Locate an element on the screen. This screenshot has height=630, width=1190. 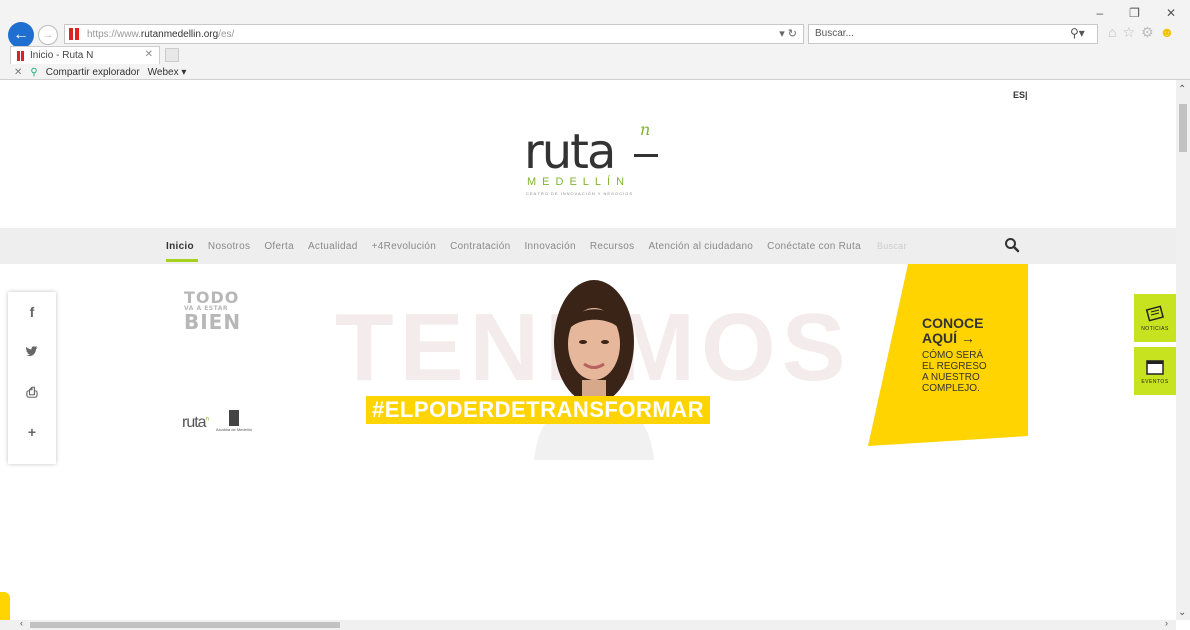
share-browser-icon: ⚲ is located at coordinates (34, 72).